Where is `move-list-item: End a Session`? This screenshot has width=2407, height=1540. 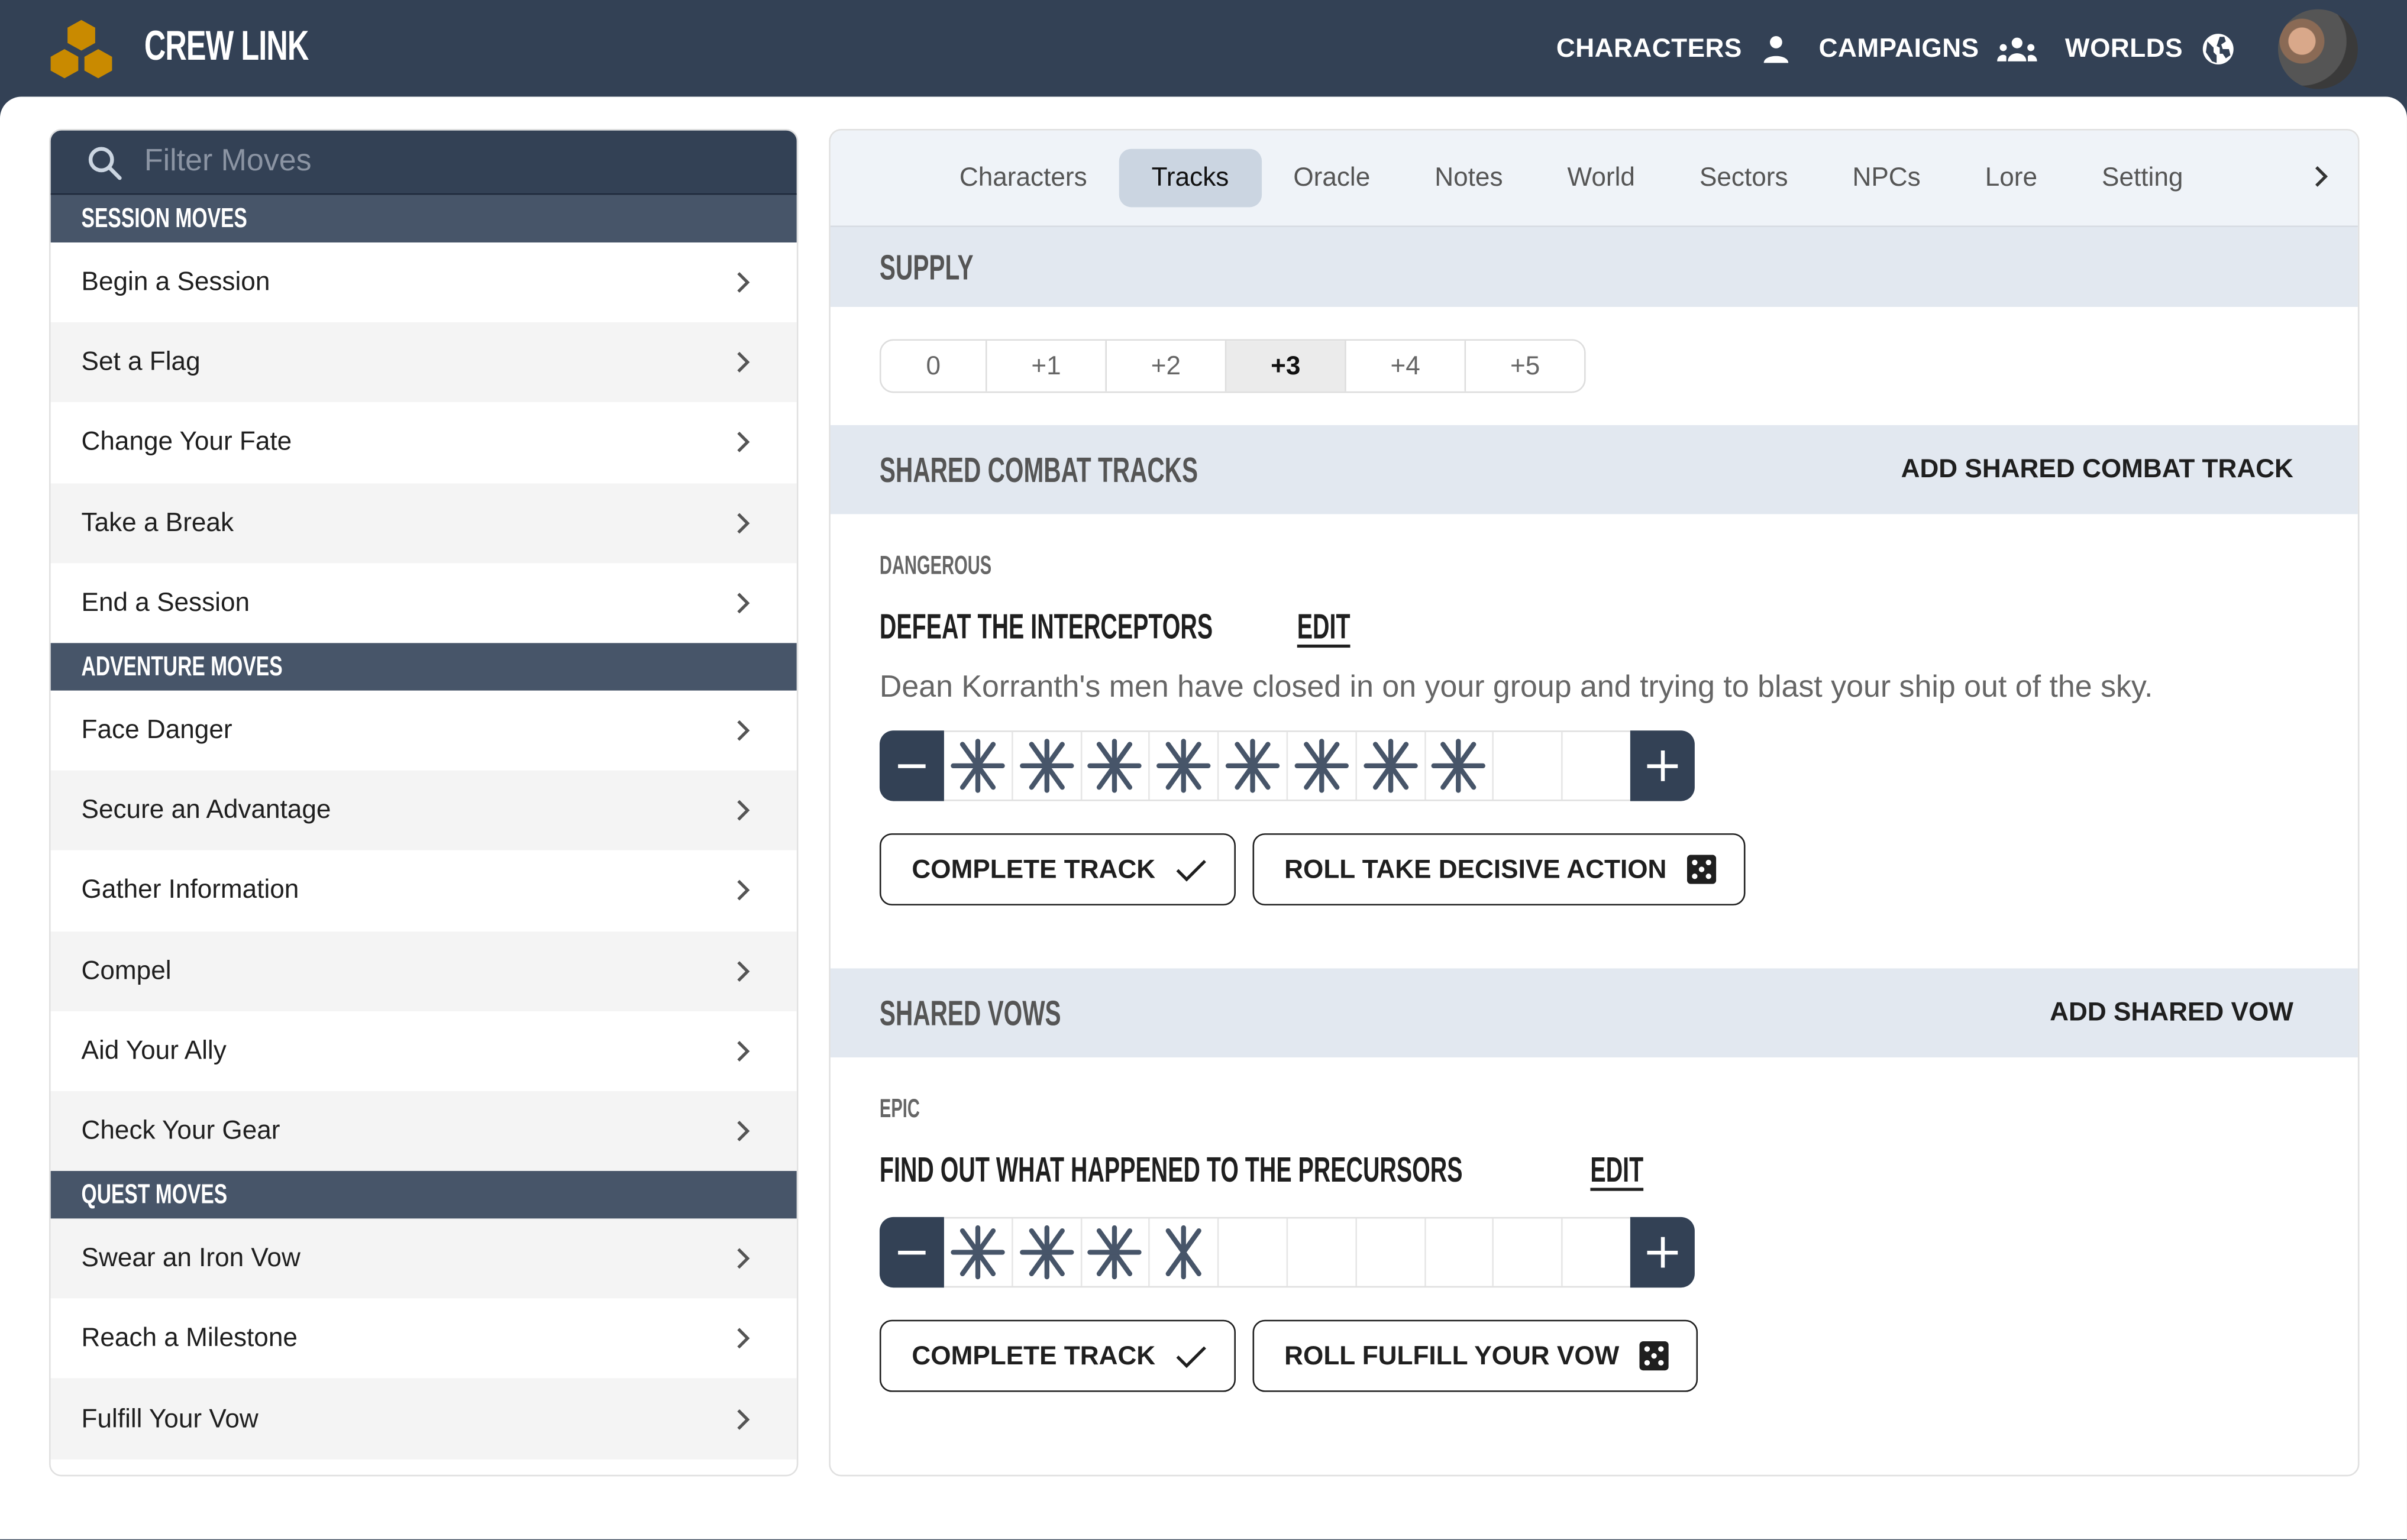 move-list-item: End a Session is located at coordinates (423, 602).